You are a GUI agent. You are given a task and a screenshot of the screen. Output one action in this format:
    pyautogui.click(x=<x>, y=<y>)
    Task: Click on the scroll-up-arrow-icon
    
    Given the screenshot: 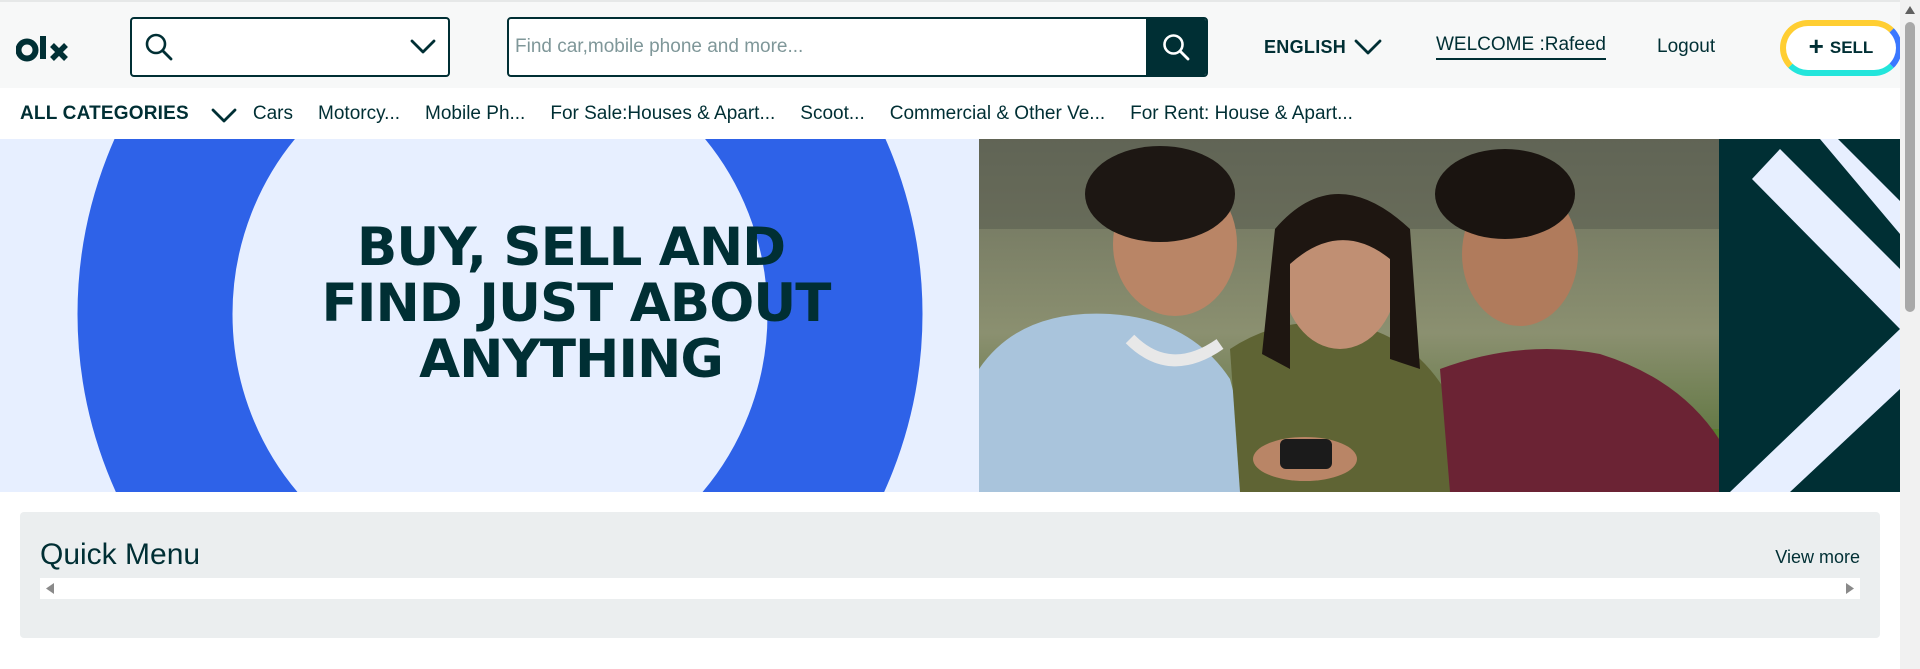 What is the action you would take?
    pyautogui.click(x=1910, y=10)
    